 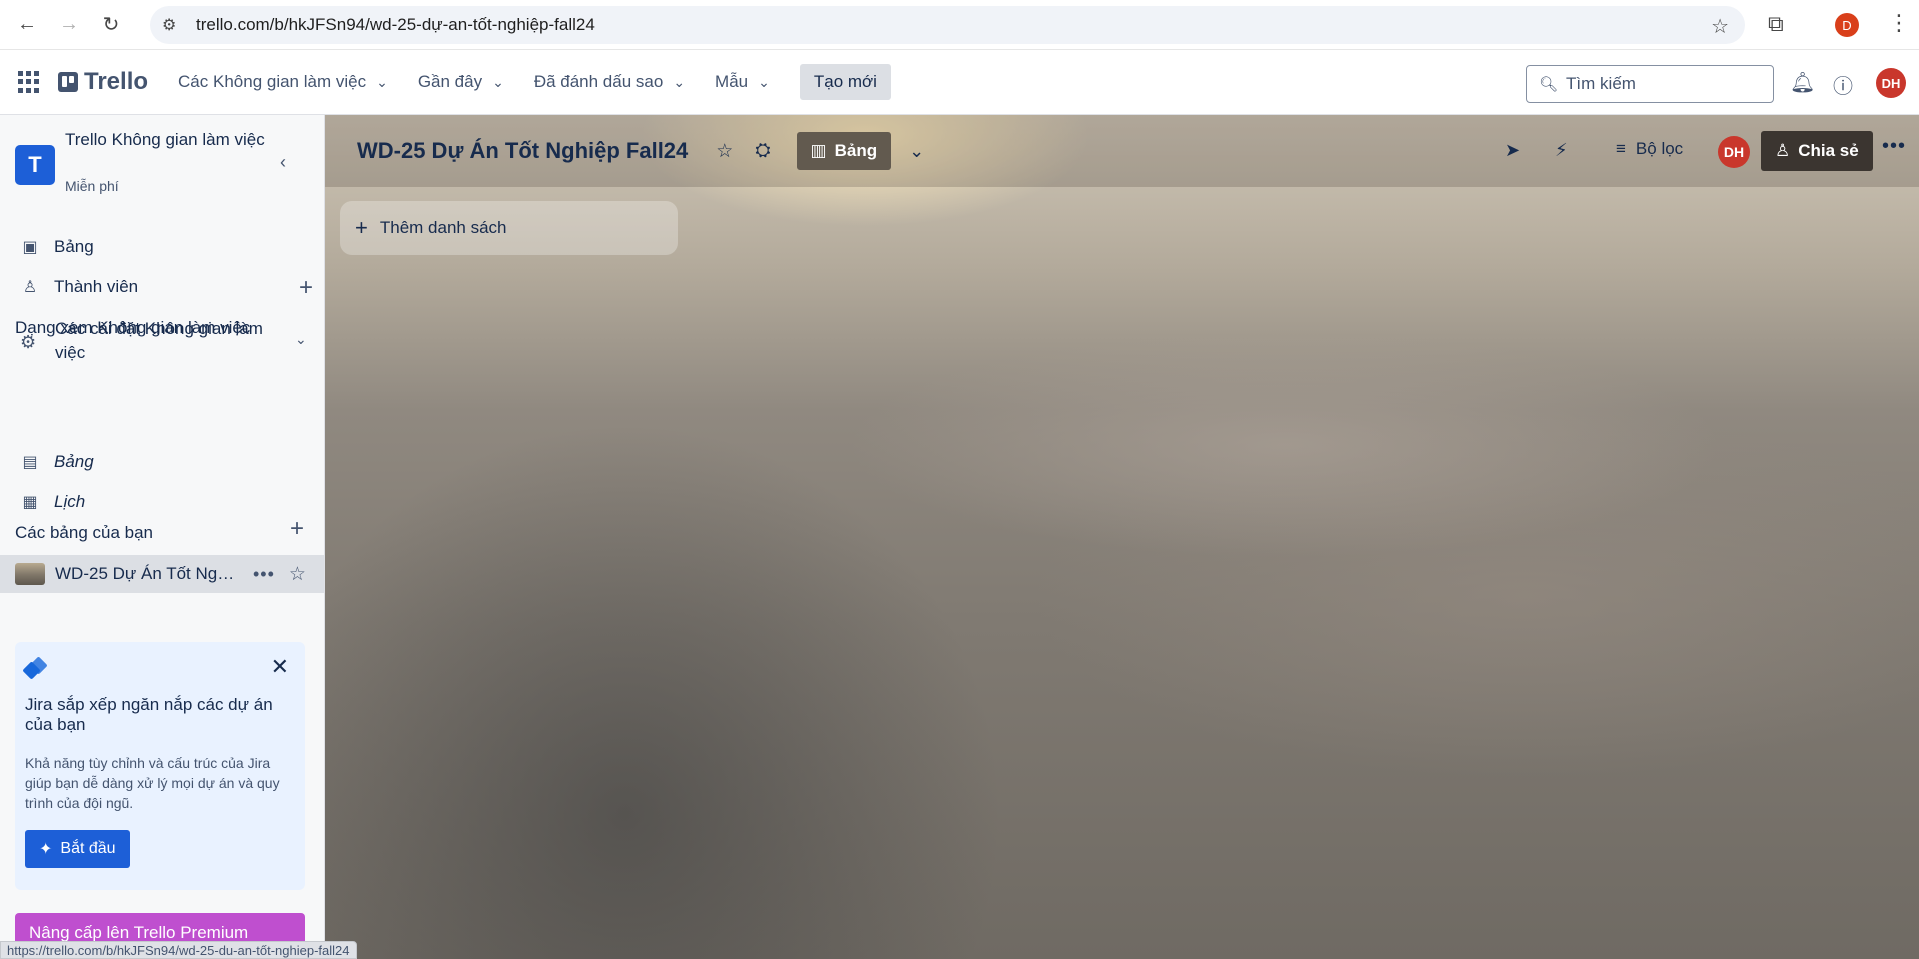 I want to click on table-icon: ▤, so click(x=30, y=462).